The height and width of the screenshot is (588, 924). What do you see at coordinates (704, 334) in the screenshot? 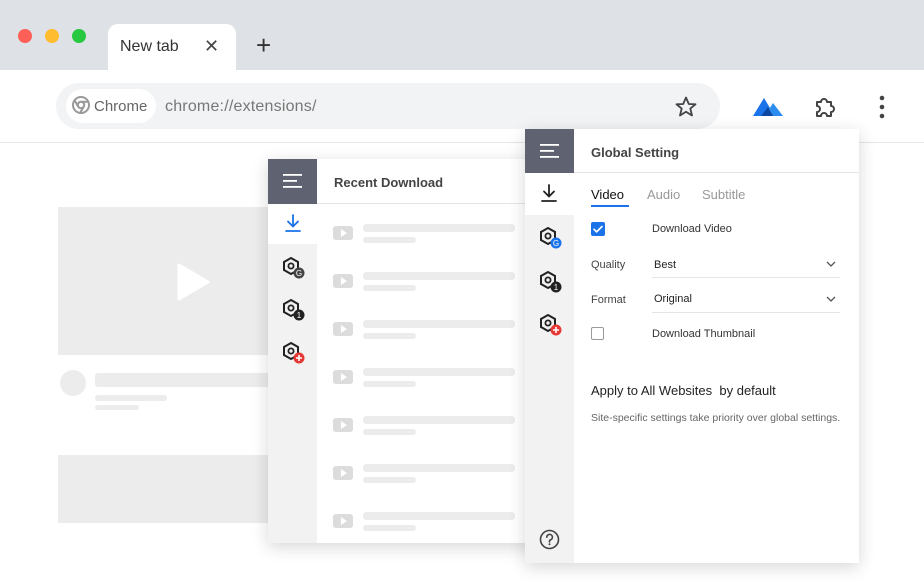
I see `download-thumbnail-label: Download Thumbnail` at bounding box center [704, 334].